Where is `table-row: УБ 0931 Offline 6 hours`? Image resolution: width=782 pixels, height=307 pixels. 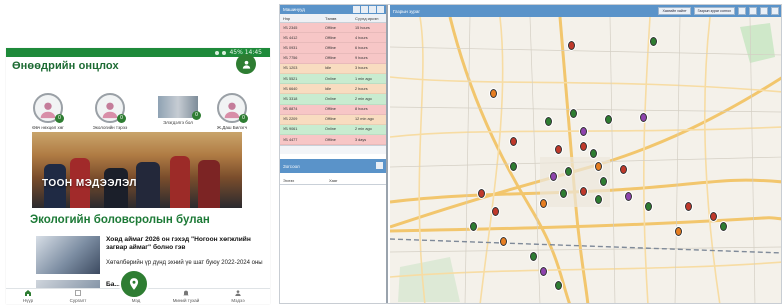 table-row: УБ 0931 Offline 6 hours is located at coordinates (333, 48).